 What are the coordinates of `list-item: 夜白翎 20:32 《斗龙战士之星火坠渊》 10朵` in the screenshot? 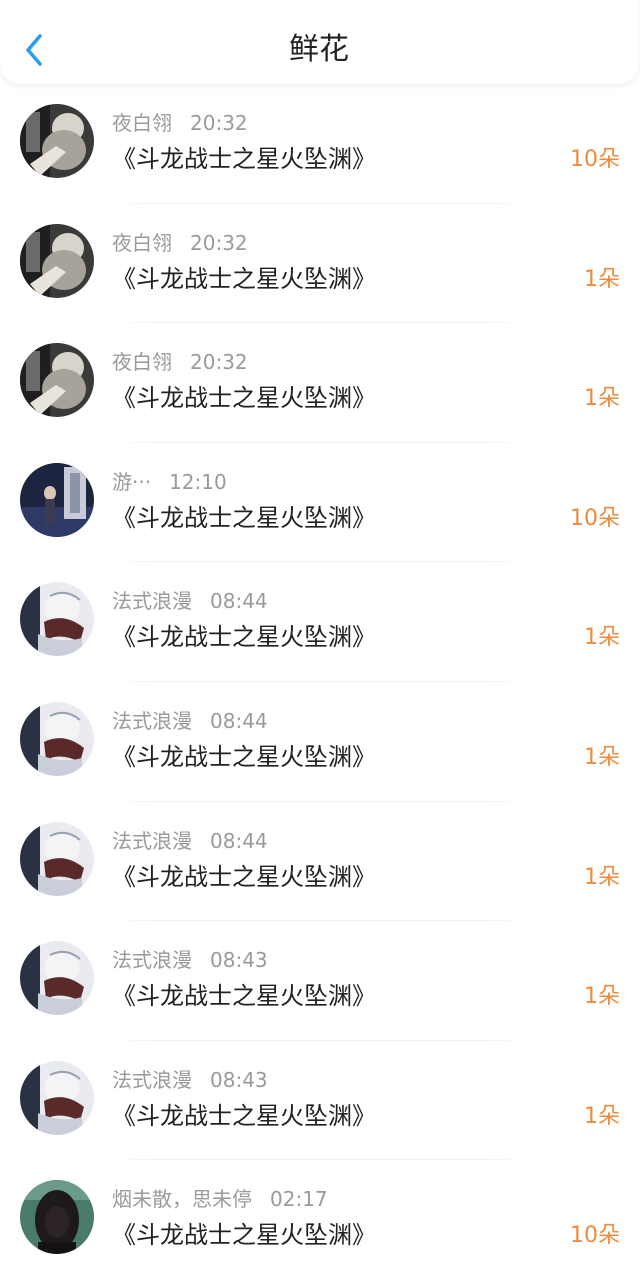 It's located at (320, 144).